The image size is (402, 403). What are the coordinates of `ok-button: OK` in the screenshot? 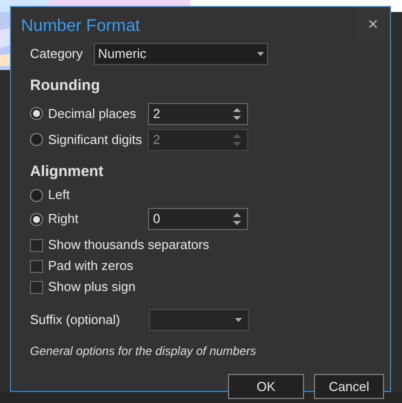 It's located at (266, 386).